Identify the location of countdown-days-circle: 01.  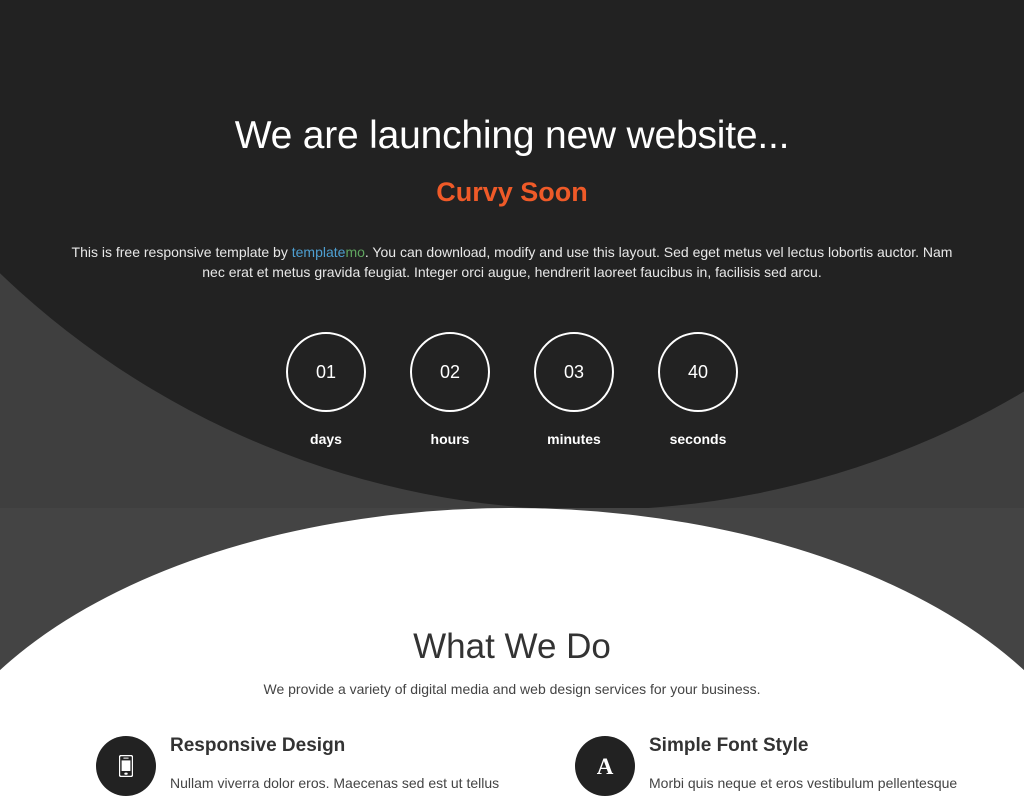
(326, 372).